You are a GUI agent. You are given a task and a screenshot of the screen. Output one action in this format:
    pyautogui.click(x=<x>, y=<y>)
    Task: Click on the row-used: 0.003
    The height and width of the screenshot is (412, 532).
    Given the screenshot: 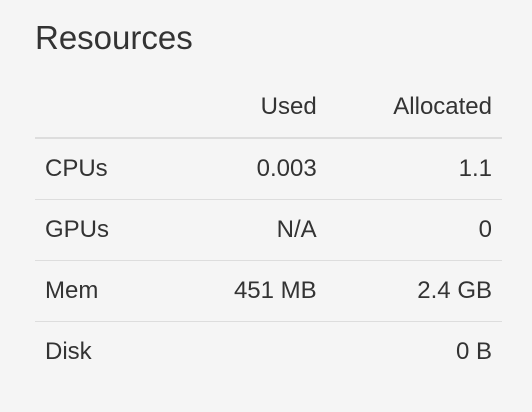 What is the action you would take?
    pyautogui.click(x=251, y=169)
    